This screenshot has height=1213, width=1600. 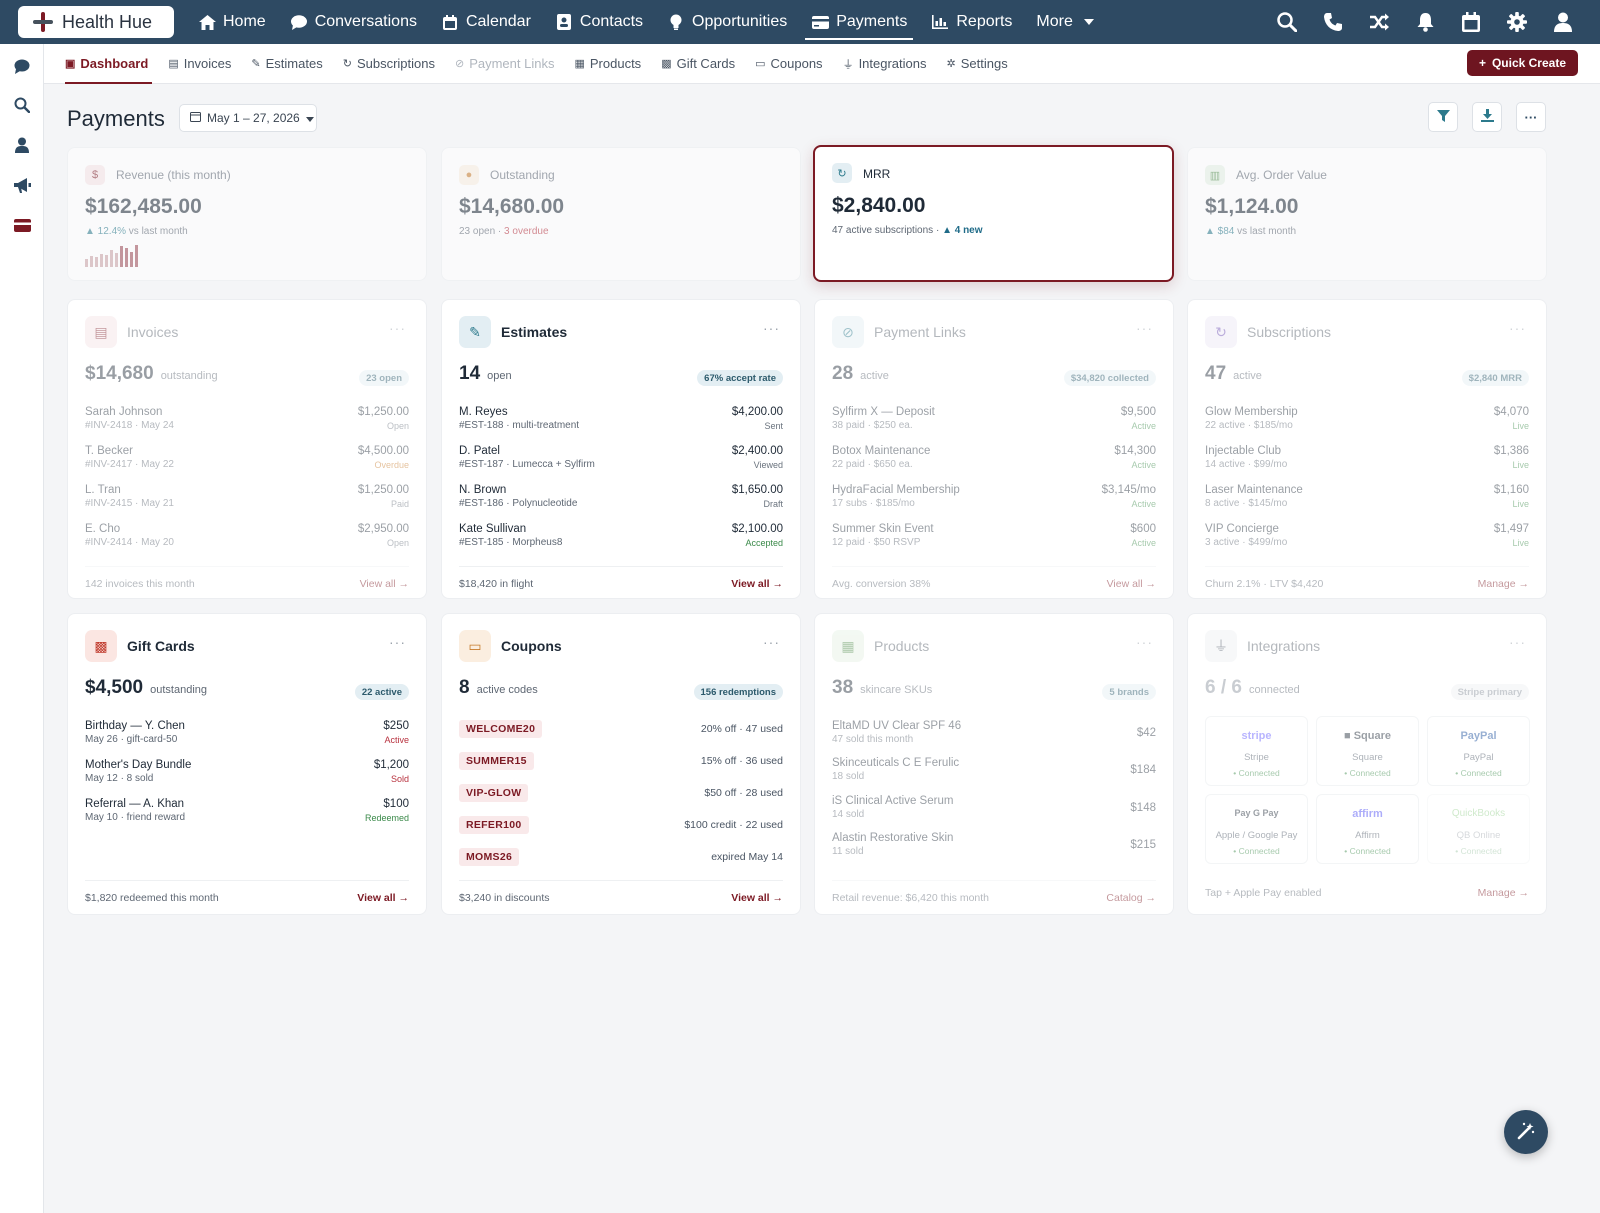 I want to click on nav-opportunities: Opportunities, so click(x=727, y=22).